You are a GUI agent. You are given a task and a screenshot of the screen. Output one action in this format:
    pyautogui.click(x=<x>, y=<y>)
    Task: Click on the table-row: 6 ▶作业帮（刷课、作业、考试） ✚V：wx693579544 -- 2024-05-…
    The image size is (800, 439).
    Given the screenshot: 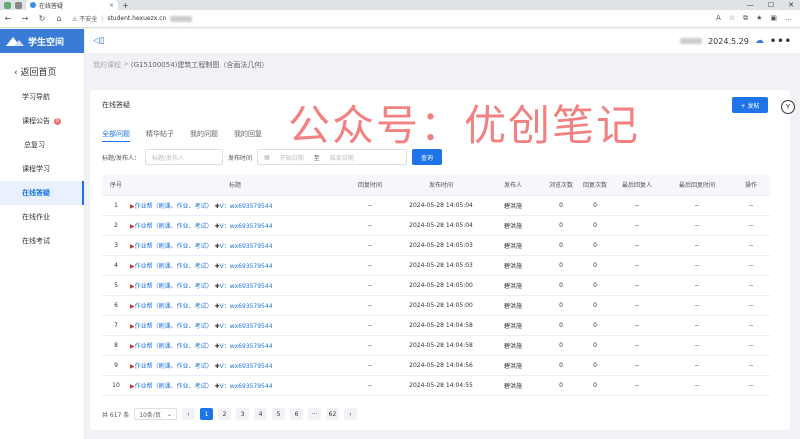 What is the action you would take?
    pyautogui.click(x=436, y=305)
    